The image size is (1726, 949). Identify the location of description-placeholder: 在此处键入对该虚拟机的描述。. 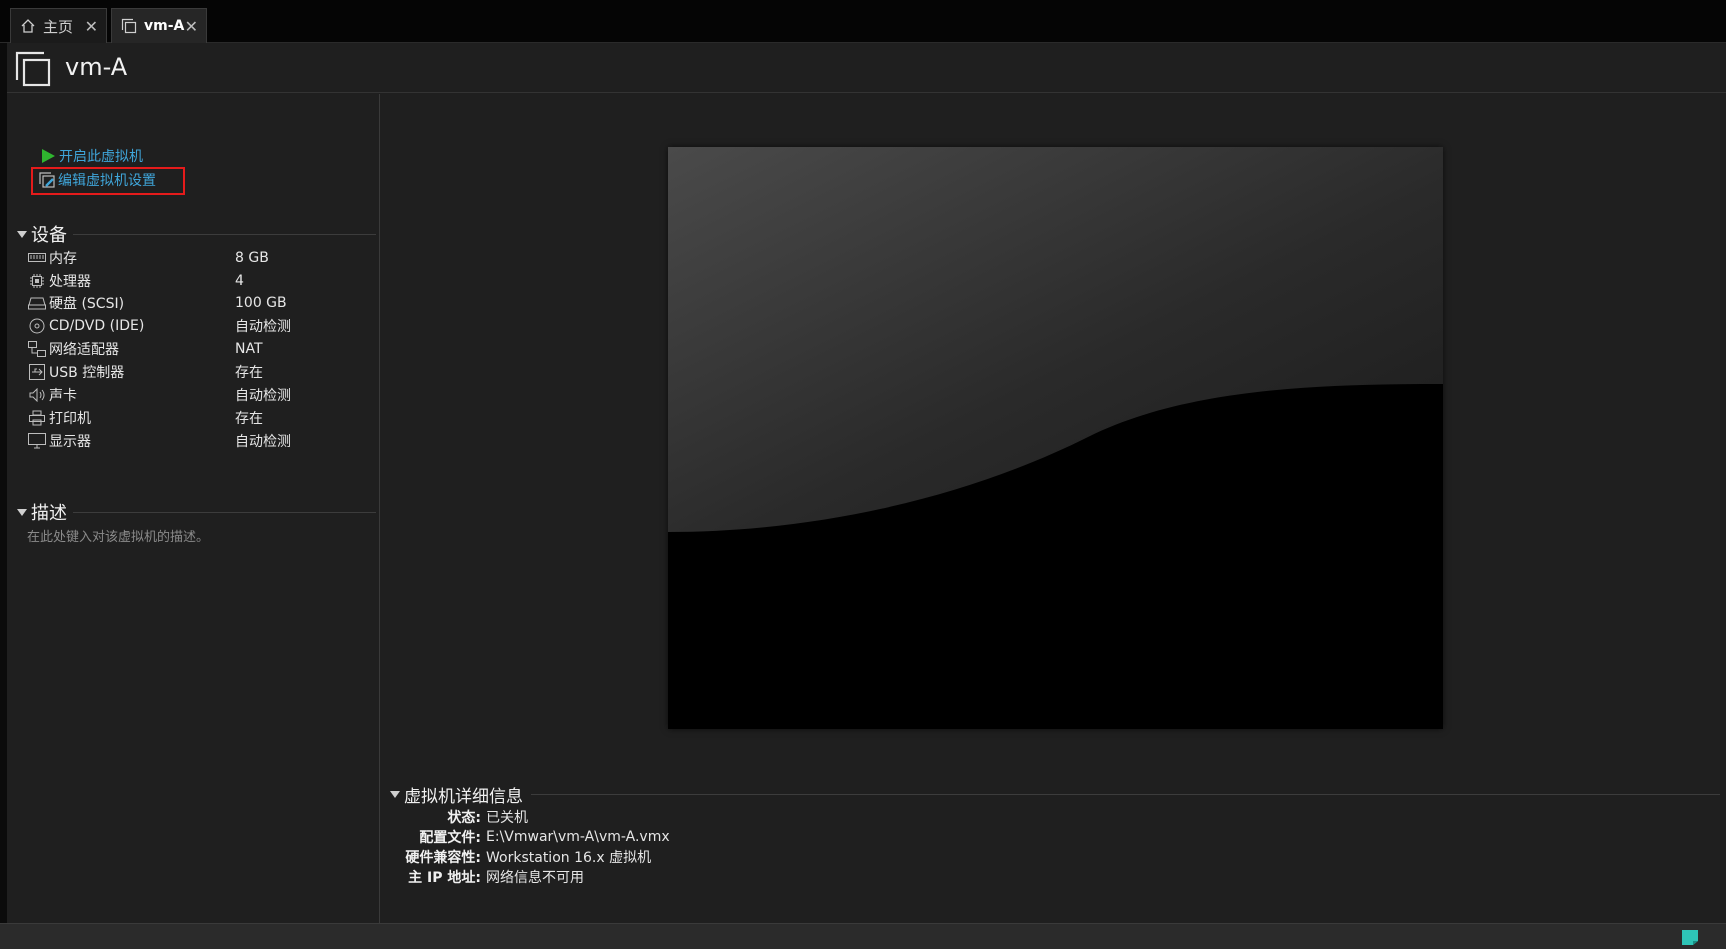
(118, 535).